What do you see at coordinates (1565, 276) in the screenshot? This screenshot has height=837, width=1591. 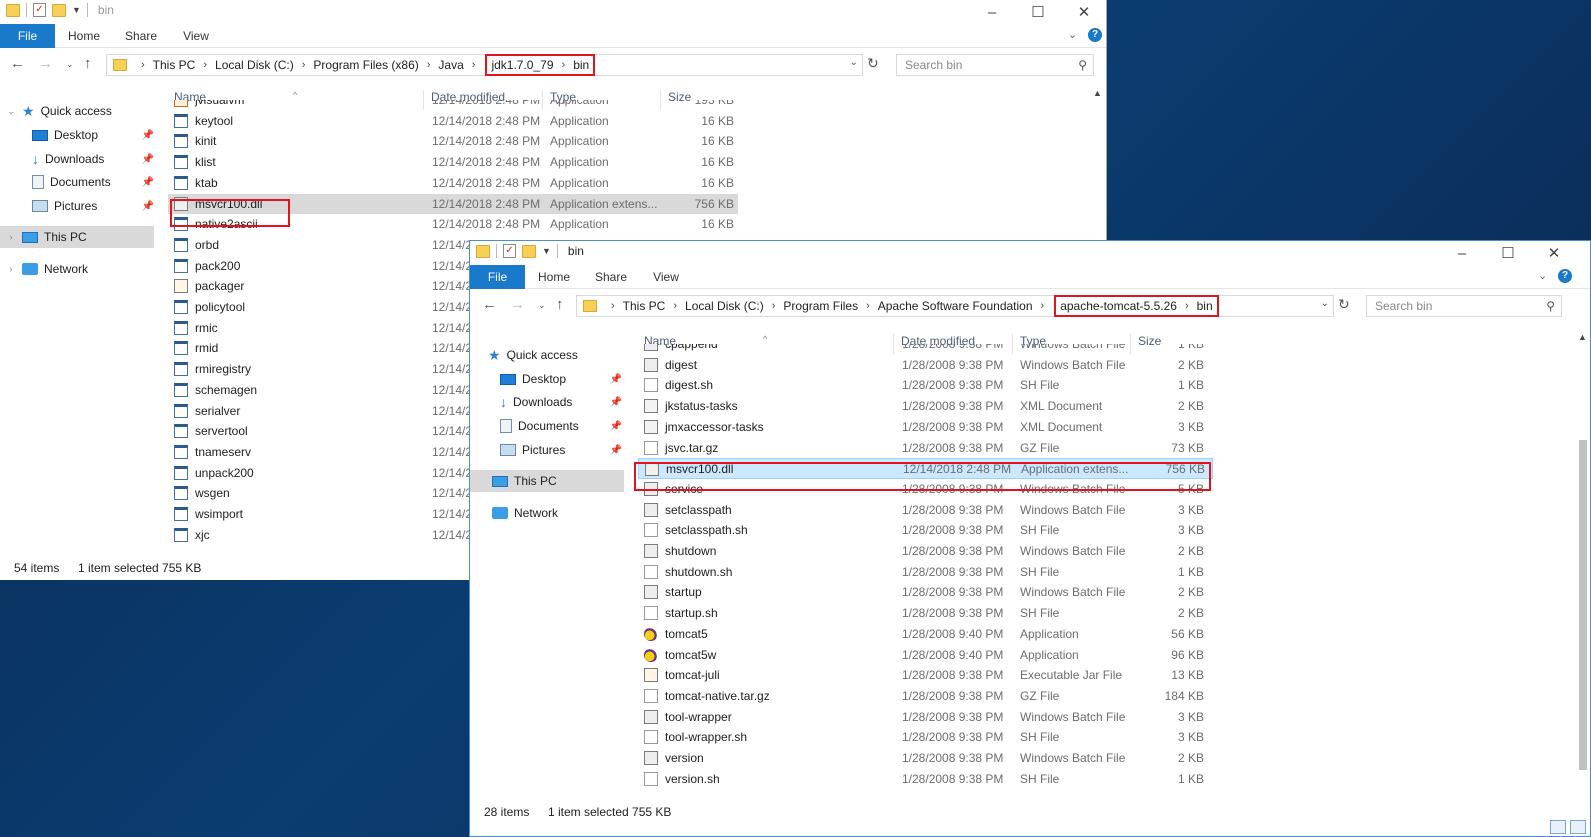 I see `help-icon: ?` at bounding box center [1565, 276].